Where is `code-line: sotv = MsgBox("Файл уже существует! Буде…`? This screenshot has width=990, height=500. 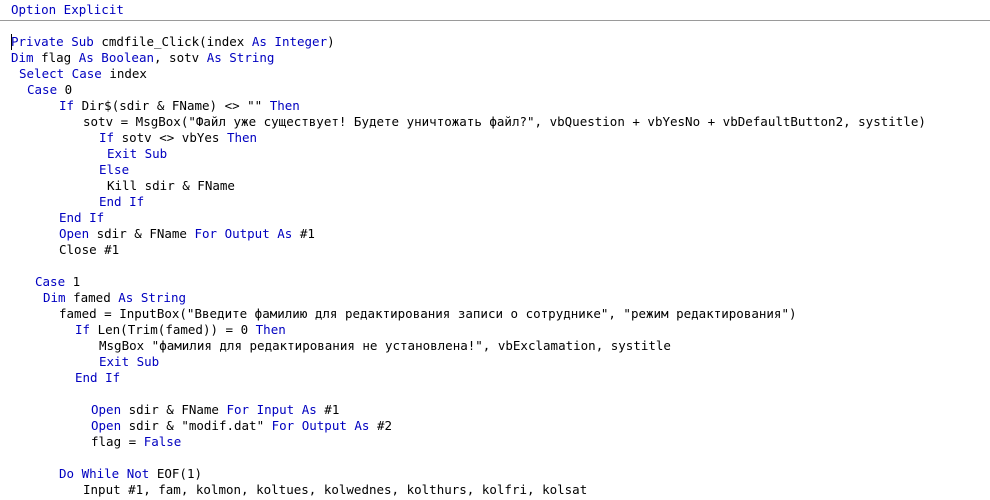
code-line: sotv = MsgBox("Файл уже существует! Буде… is located at coordinates (504, 122).